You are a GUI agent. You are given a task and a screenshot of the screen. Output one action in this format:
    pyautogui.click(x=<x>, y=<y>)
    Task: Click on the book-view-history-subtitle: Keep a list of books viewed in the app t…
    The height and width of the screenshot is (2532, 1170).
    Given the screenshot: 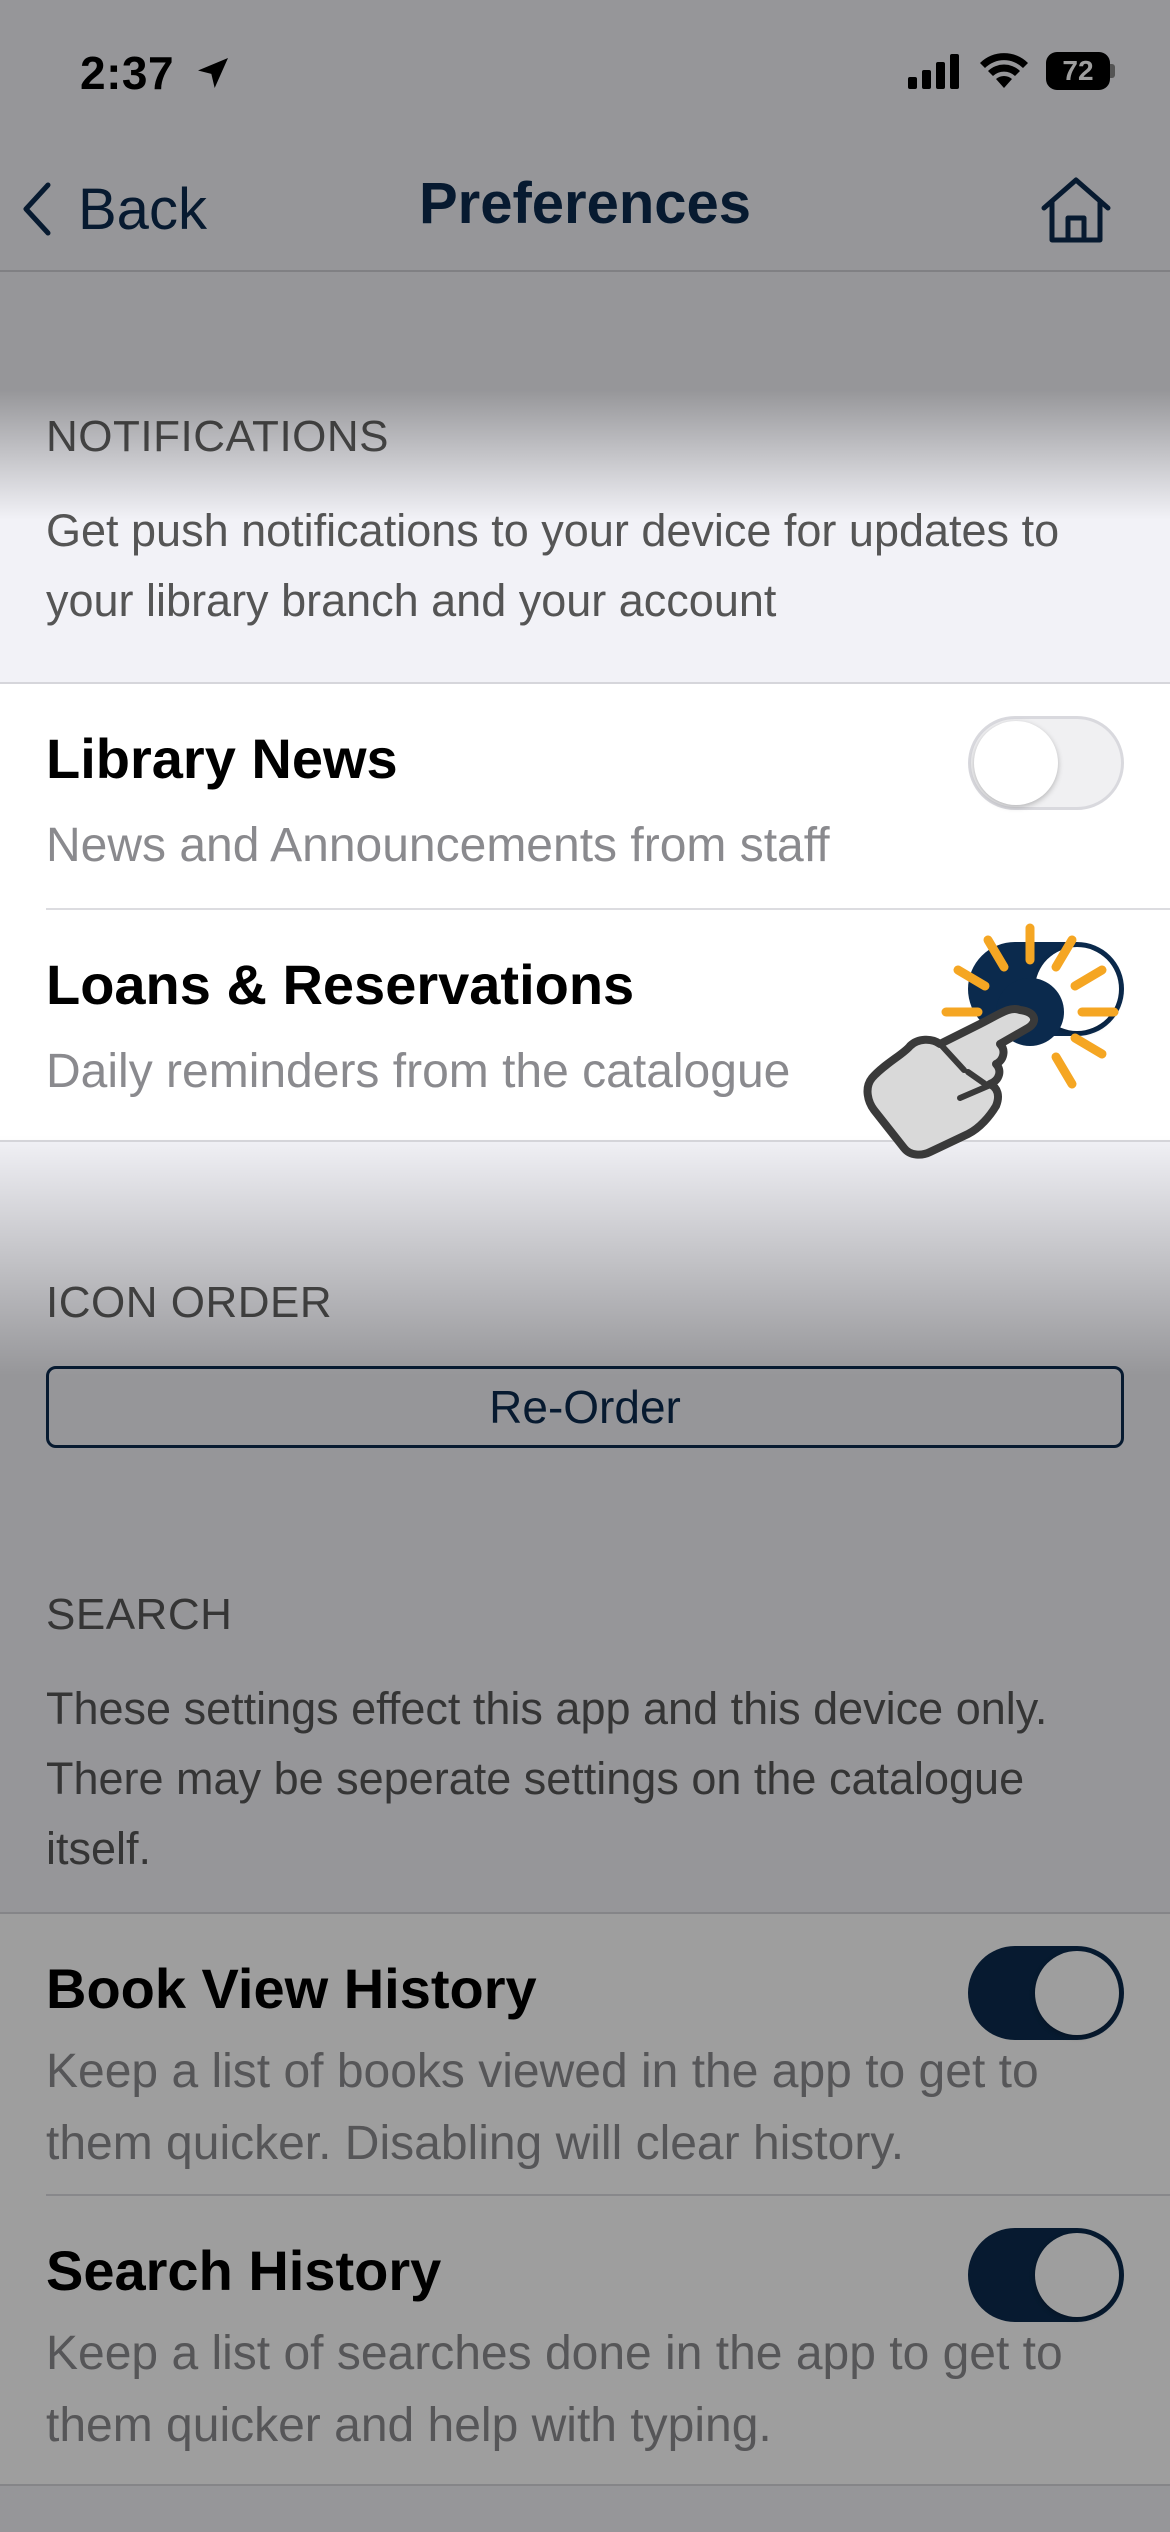 What is the action you would take?
    pyautogui.click(x=542, y=2107)
    